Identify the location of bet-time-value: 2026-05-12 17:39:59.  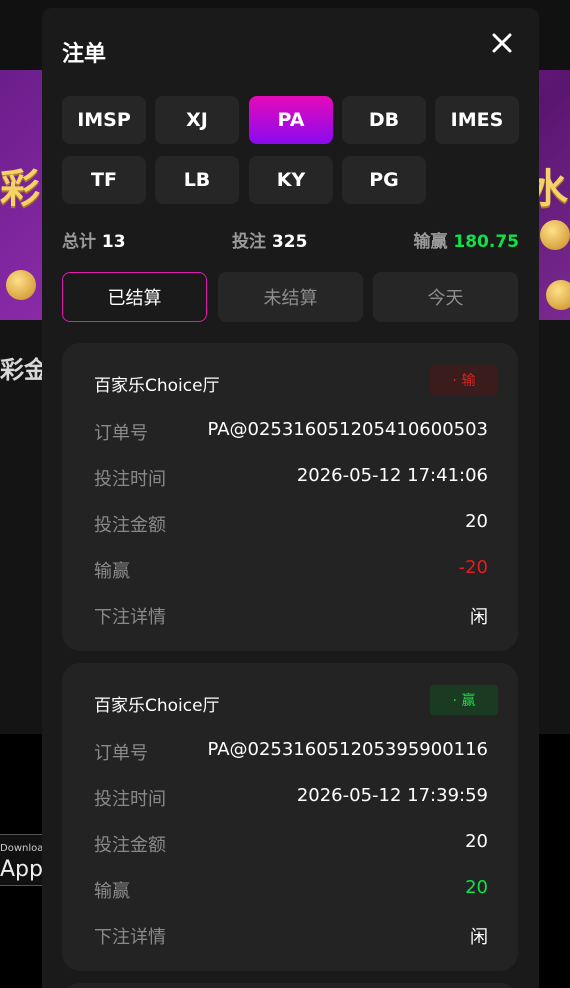
(392, 795).